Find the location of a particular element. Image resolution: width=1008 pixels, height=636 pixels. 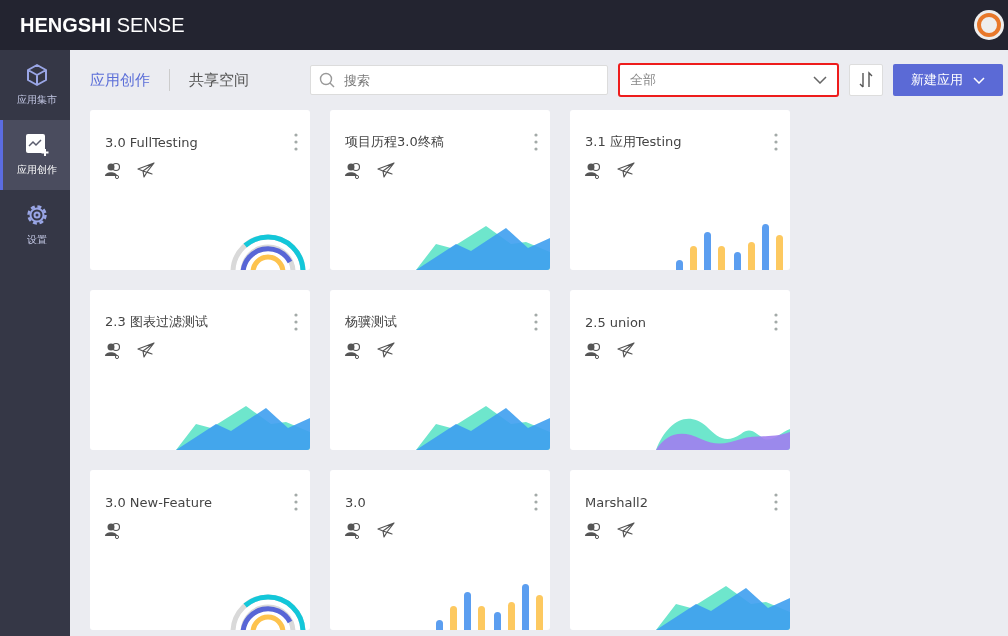

app-title: 项目历程3.0终稿 is located at coordinates (394, 142).